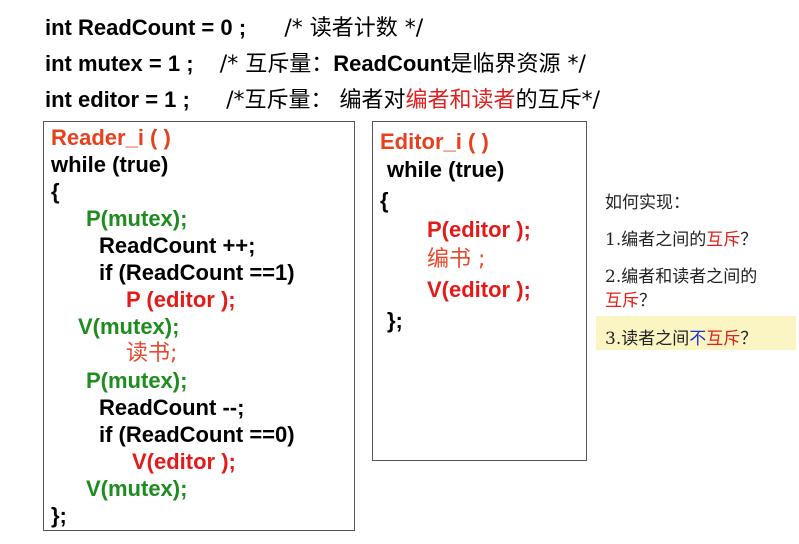  Describe the element at coordinates (59, 515) in the screenshot. I see `reader-line-close-brace: };` at that location.